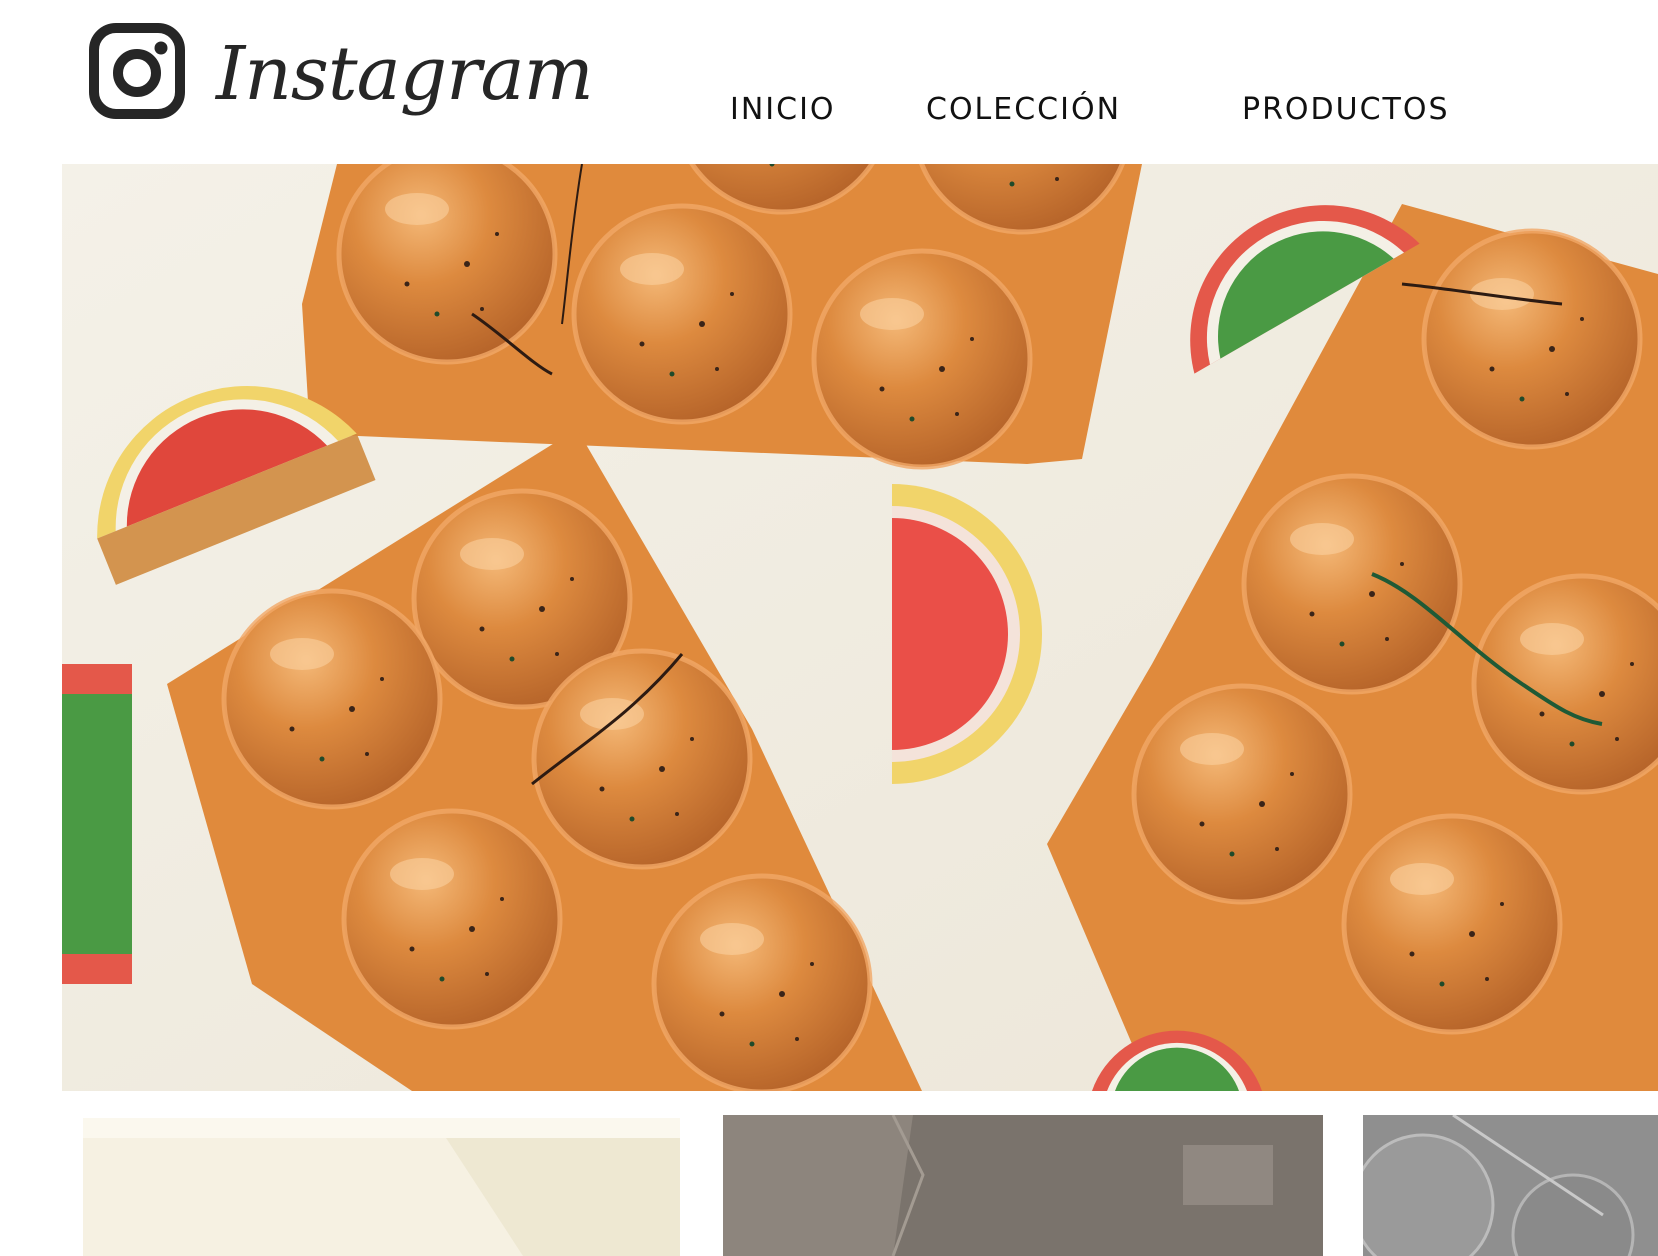 This screenshot has width=1658, height=1256. Describe the element at coordinates (722, 315) in the screenshot. I see `chocolate-bar-top` at that location.